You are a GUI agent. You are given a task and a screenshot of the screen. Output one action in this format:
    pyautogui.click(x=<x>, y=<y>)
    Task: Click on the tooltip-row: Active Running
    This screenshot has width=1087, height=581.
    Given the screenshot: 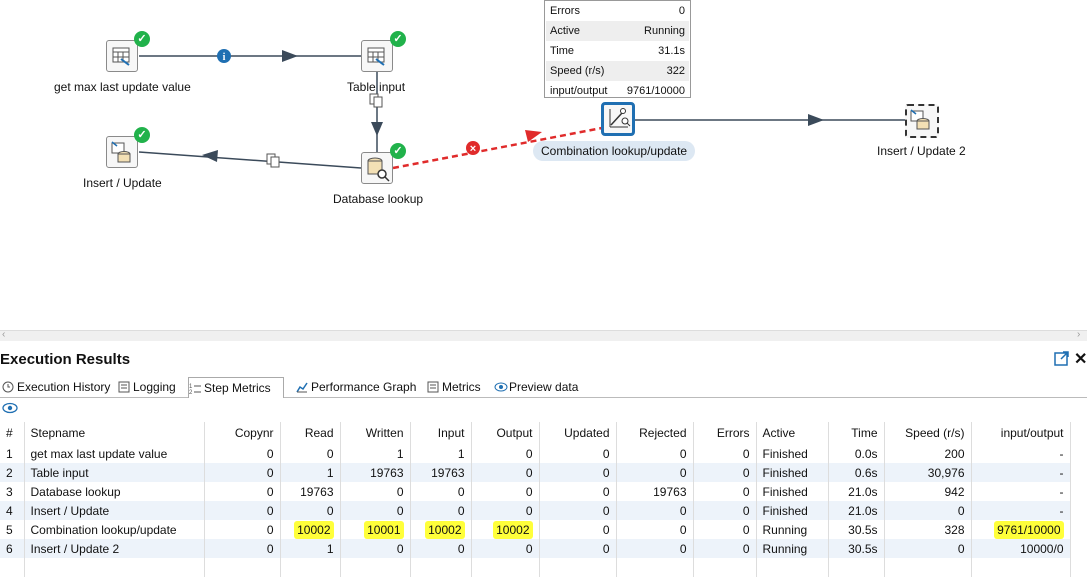 What is the action you would take?
    pyautogui.click(x=617, y=31)
    